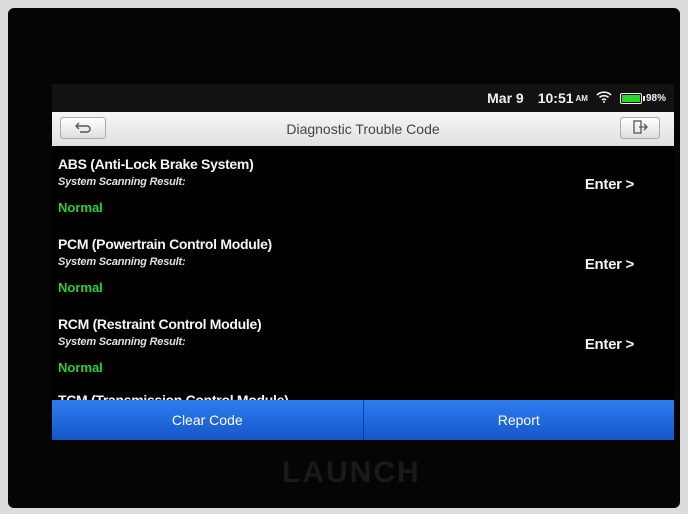 This screenshot has width=688, height=514. I want to click on wifi-icon, so click(604, 98).